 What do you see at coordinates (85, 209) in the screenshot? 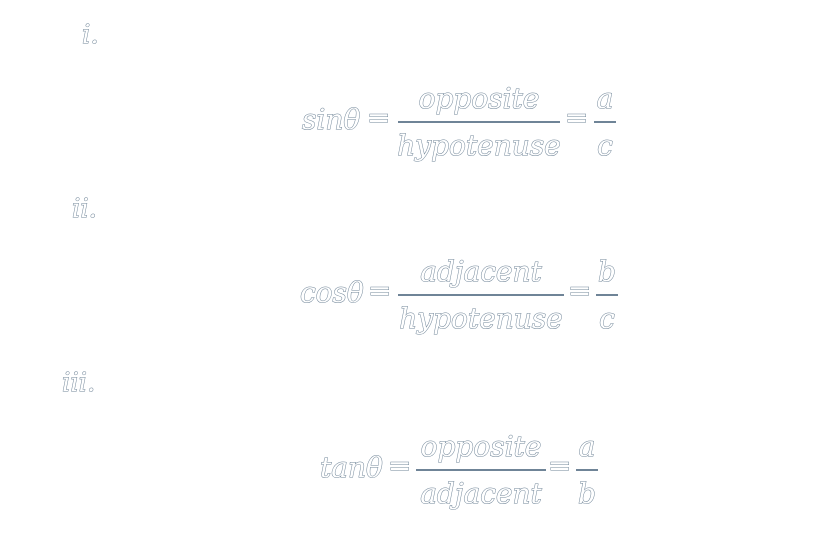
I see `item-number-label: ii.` at bounding box center [85, 209].